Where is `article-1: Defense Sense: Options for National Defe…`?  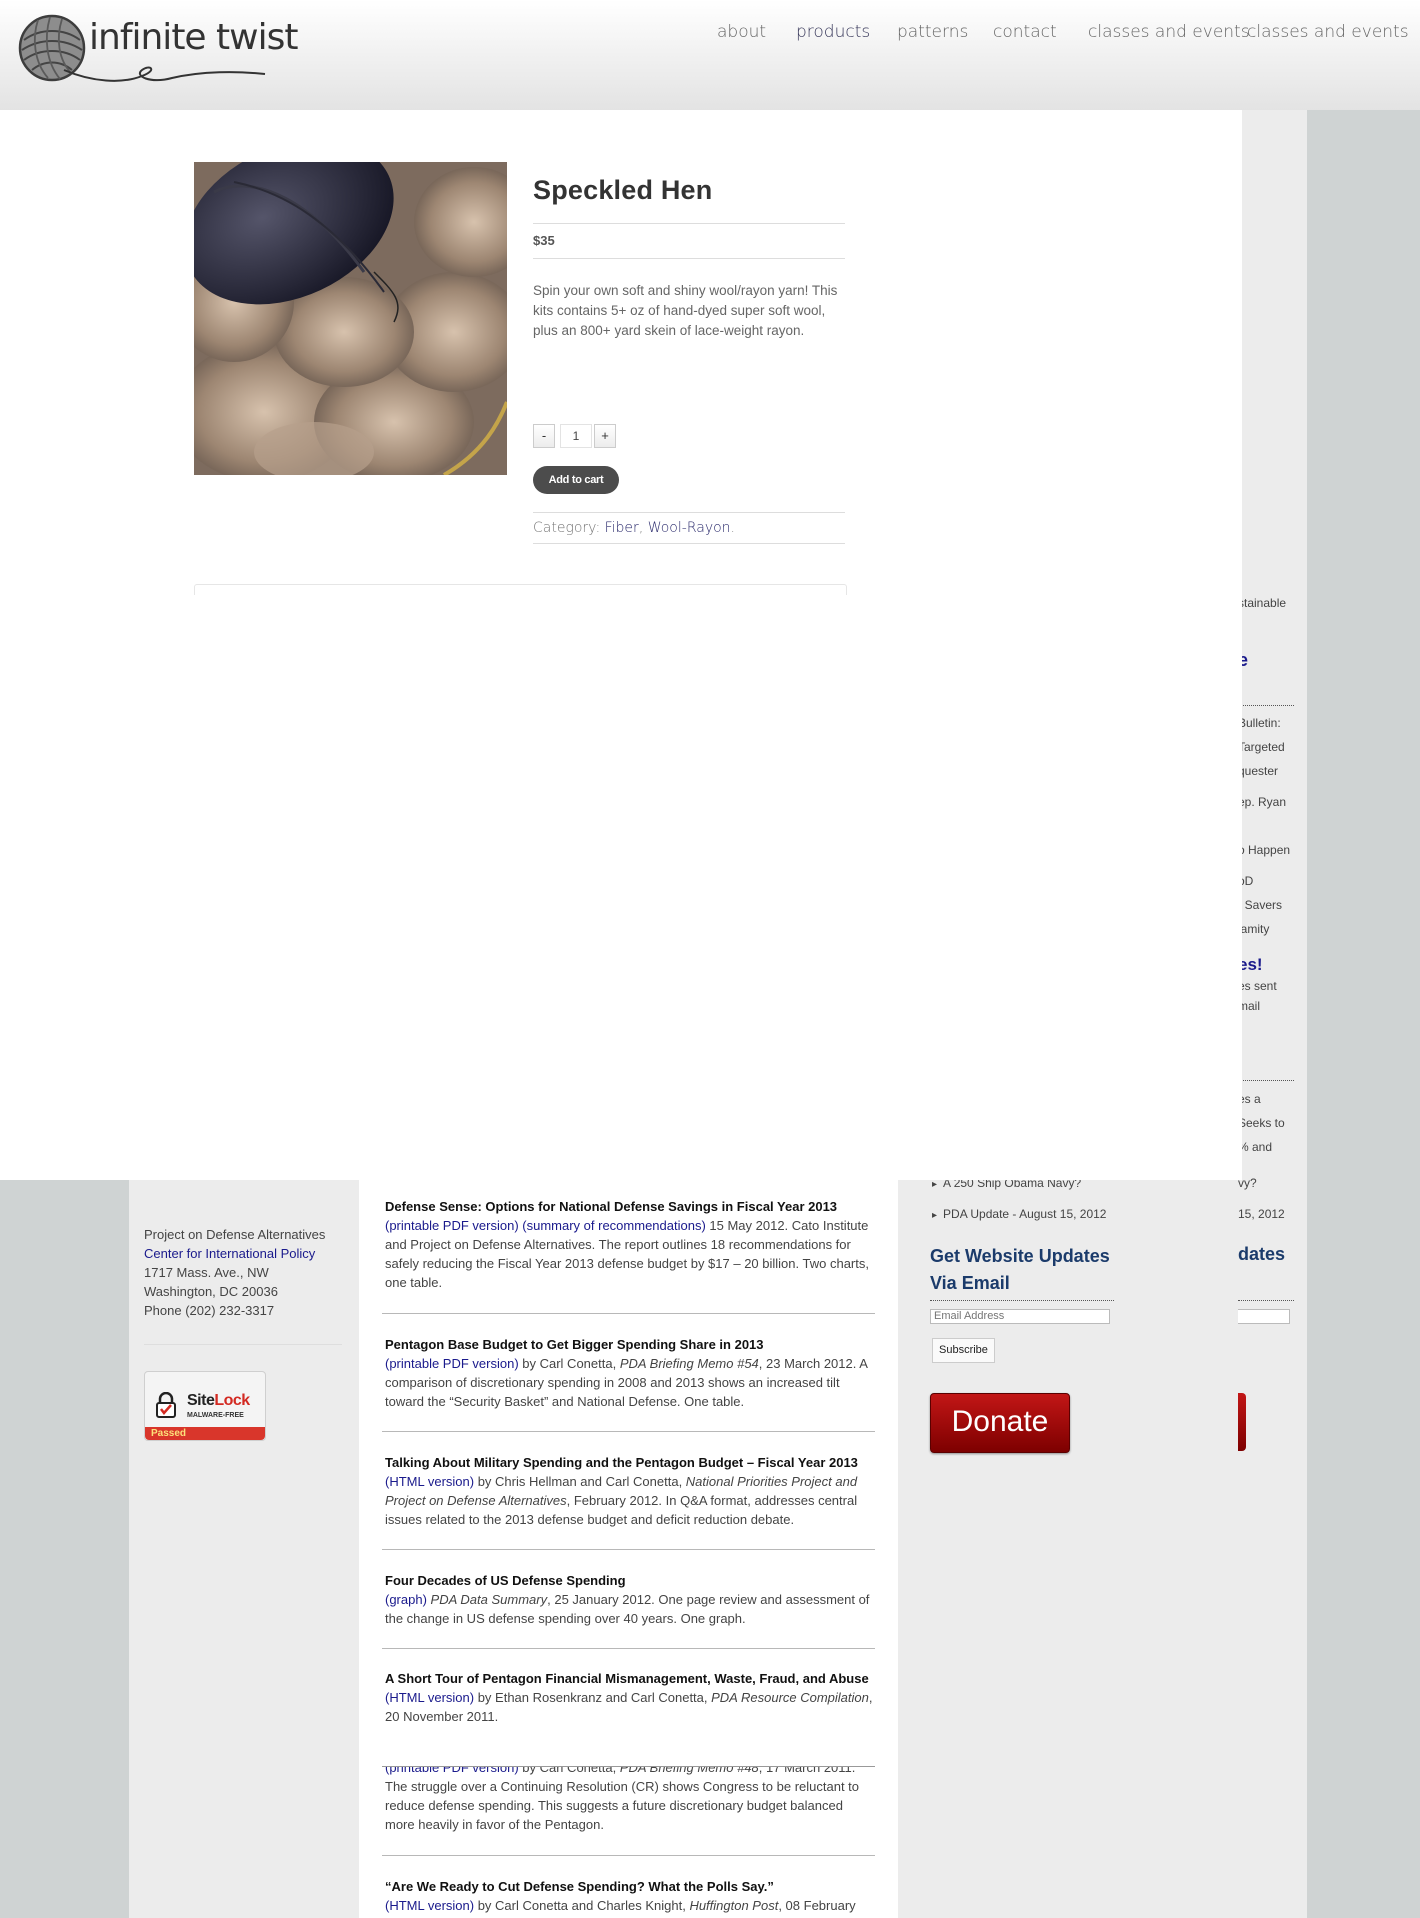
article-1: Defense Sense: Options for National Defe… is located at coordinates (630, 1244).